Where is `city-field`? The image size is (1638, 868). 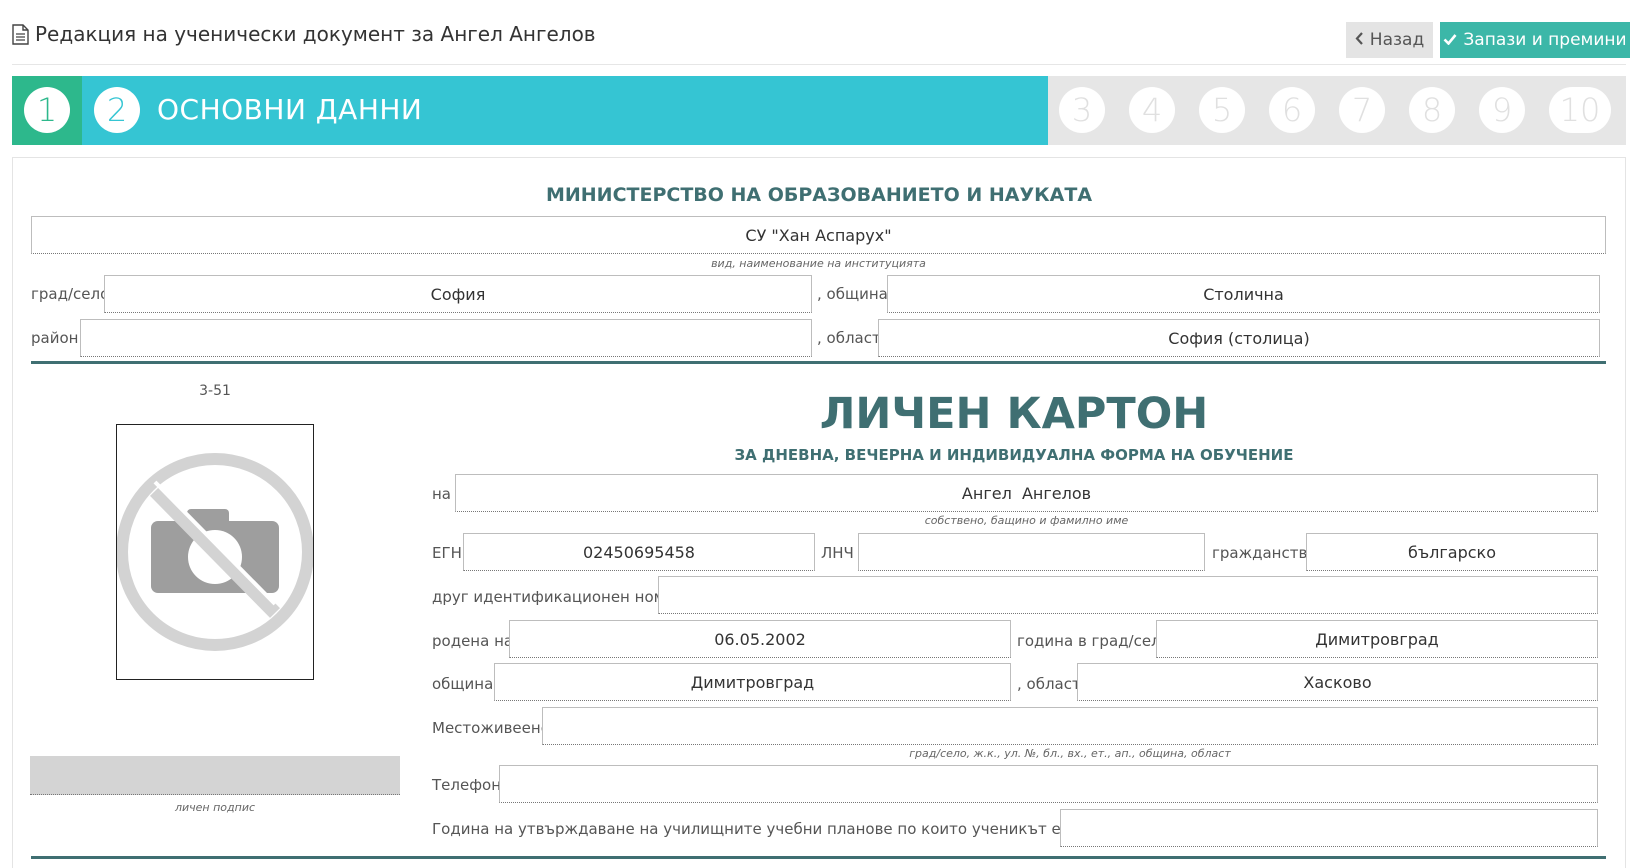
city-field is located at coordinates (458, 294).